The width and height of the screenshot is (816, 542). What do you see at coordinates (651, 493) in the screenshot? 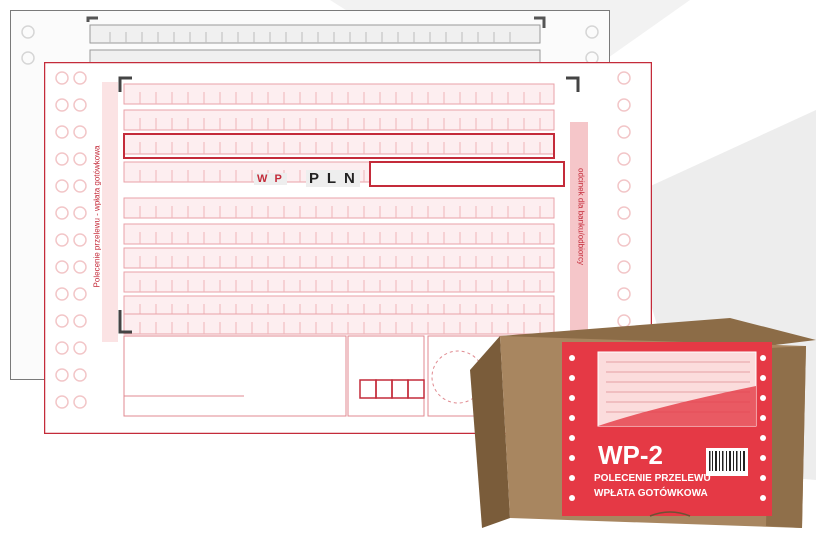
I see `box-line-2: WPŁATA GOTÓWKOWA` at bounding box center [651, 493].